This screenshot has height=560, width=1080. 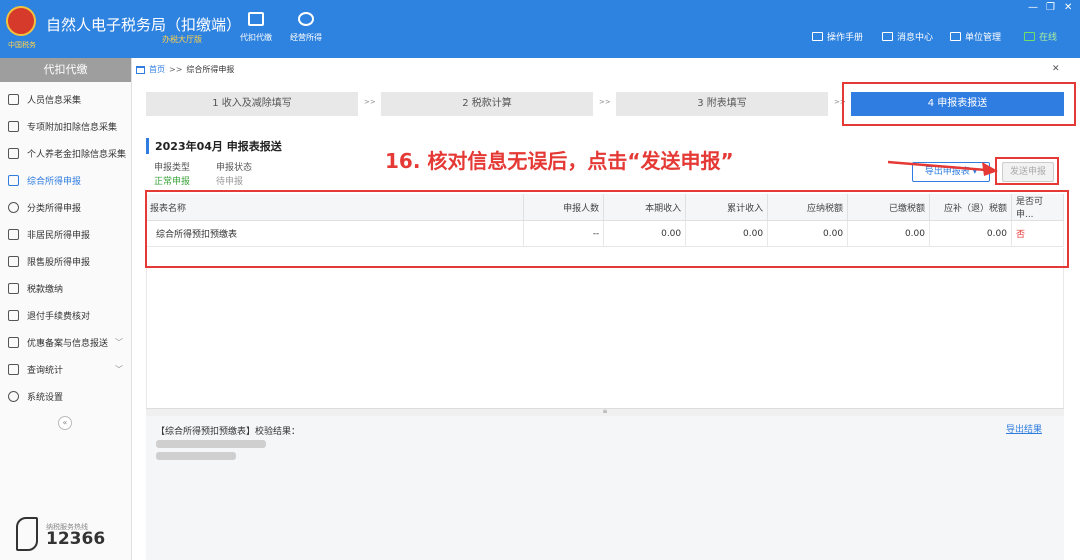 I want to click on emblem-caption: 中国税务, so click(x=22, y=45).